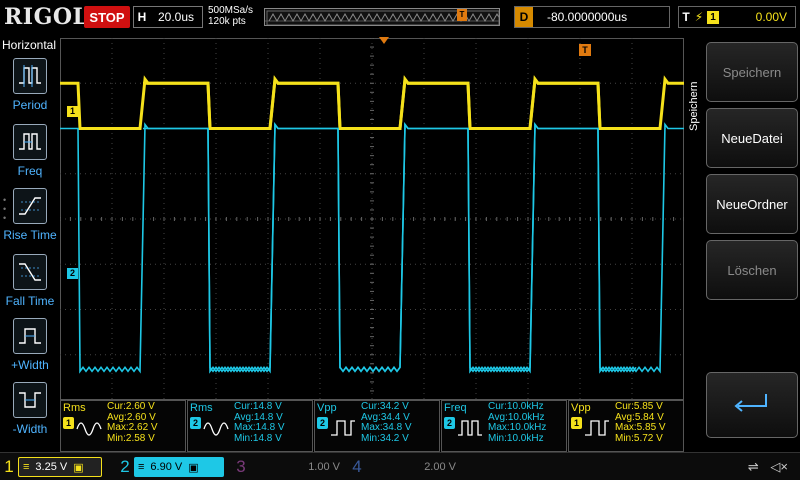 This screenshot has height=480, width=800. Describe the element at coordinates (524, 17) in the screenshot. I see `delay-key: D` at that location.